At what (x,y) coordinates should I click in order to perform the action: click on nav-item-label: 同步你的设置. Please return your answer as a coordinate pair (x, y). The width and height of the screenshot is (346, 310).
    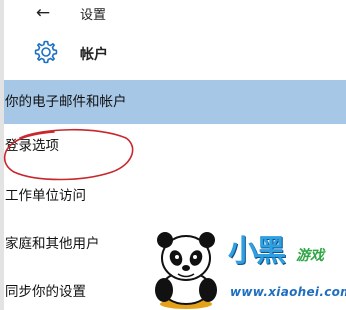
    Looking at the image, I should click on (45, 292).